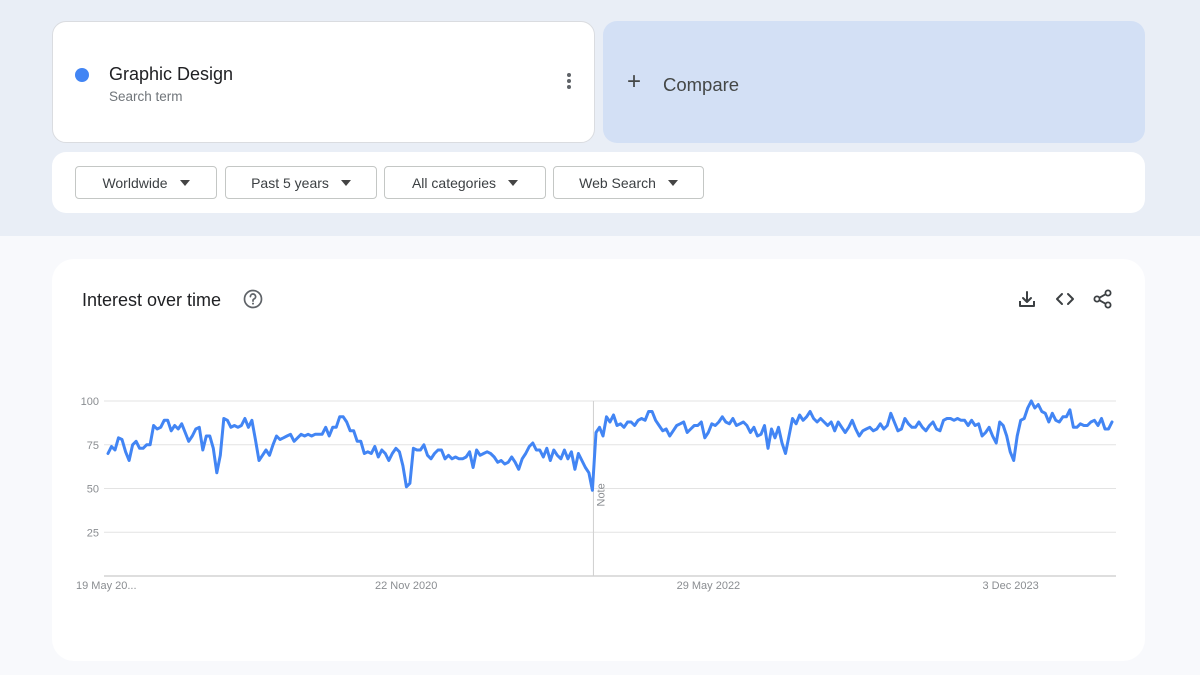 The image size is (1200, 675). I want to click on more-vert-icon, so click(569, 84).